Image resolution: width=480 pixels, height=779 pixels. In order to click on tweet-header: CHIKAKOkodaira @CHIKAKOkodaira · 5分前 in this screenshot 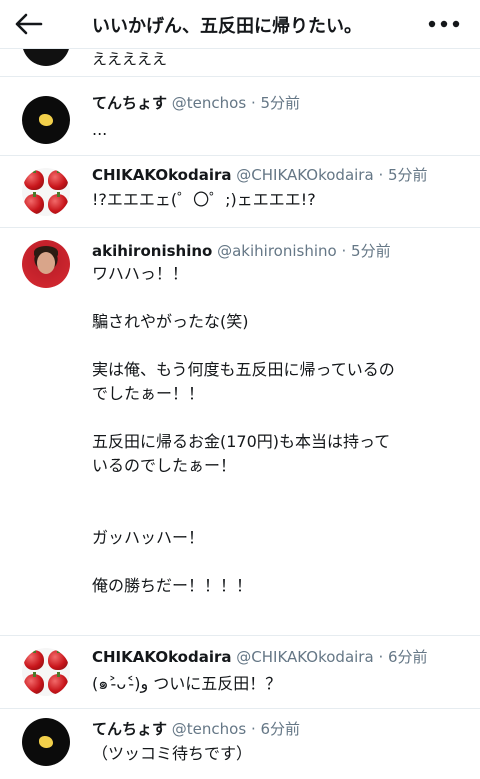, I will do `click(260, 174)`.